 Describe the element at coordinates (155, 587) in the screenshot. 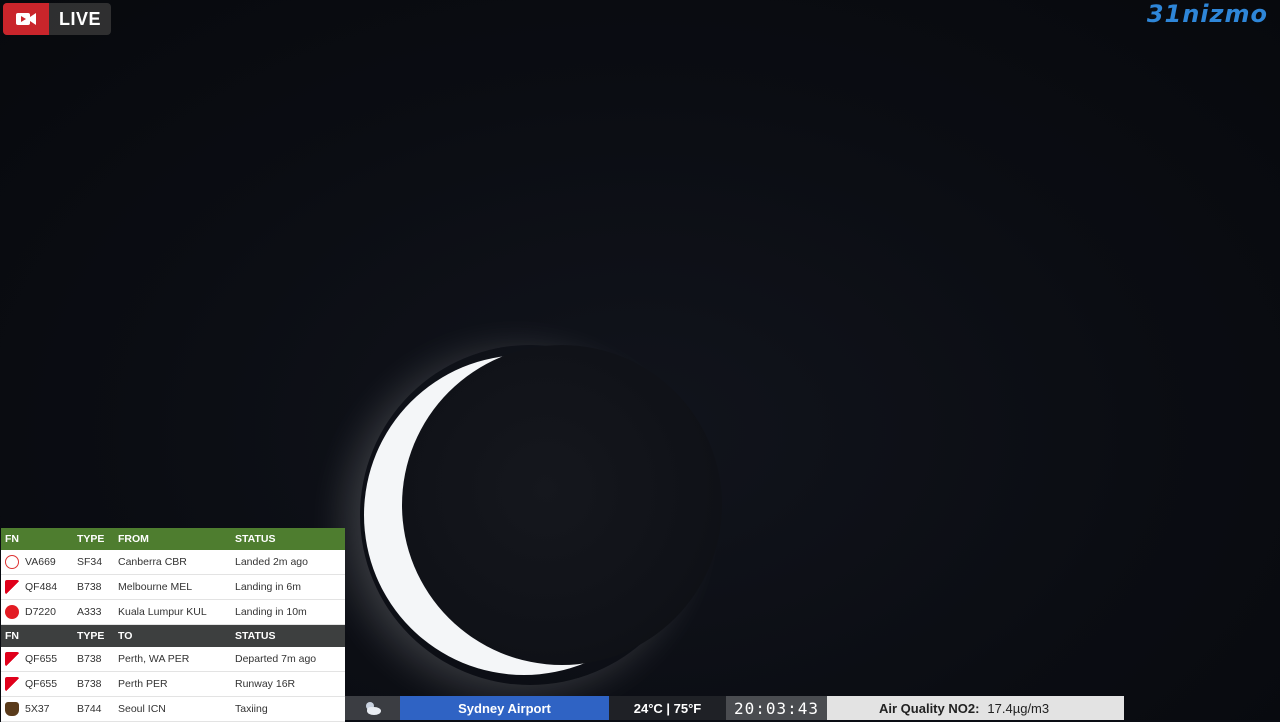

I see `origin: Melbourne MEL` at that location.